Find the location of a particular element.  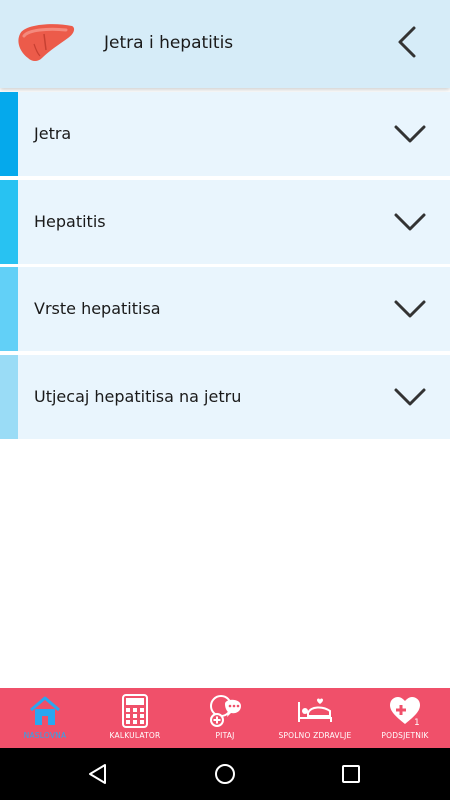

nav-label: PODSJETNIK is located at coordinates (405, 735).